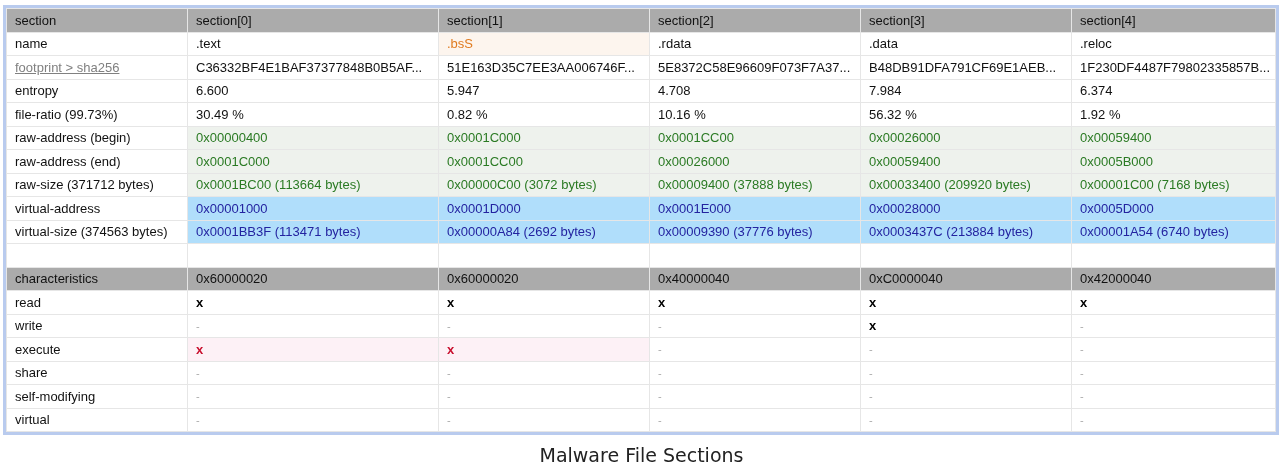  Describe the element at coordinates (313, 114) in the screenshot. I see `table-cell: 30.49 %` at that location.